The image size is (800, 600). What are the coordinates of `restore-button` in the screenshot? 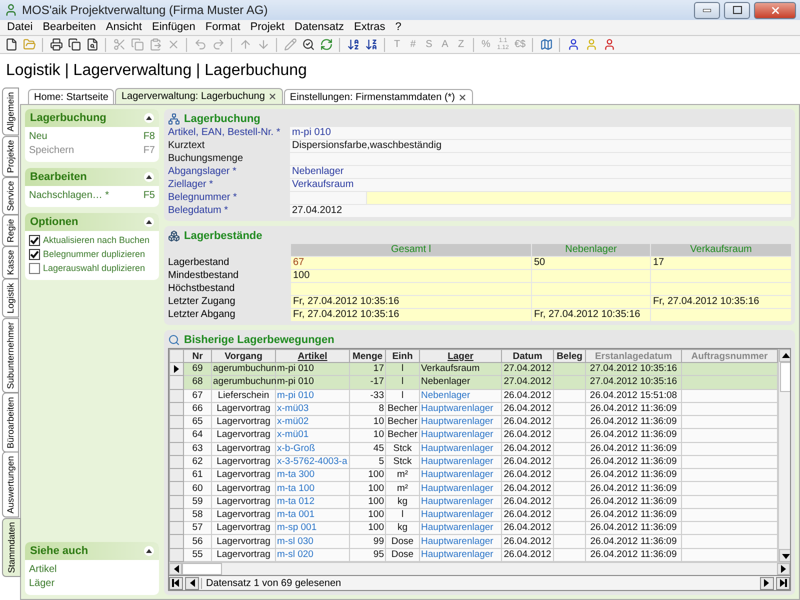 It's located at (737, 10).